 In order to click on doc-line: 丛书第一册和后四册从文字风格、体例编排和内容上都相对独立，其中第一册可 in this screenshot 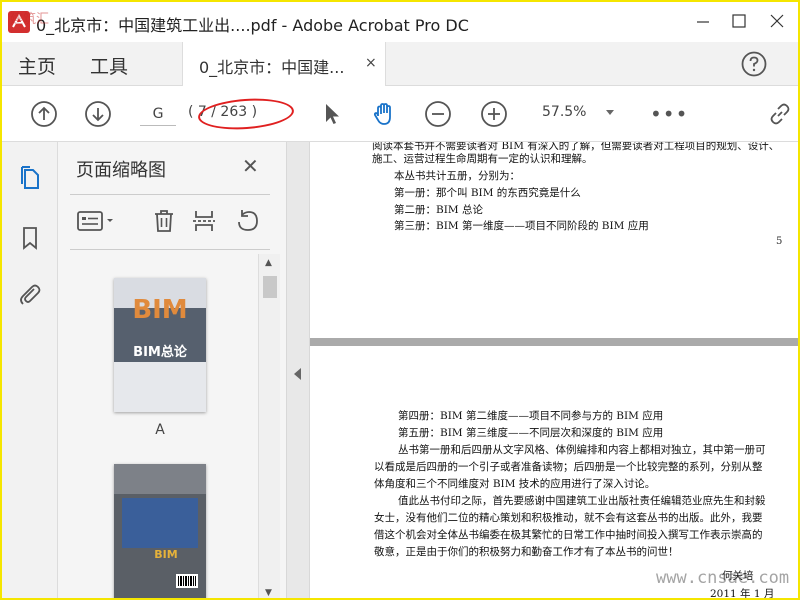, I will do `click(582, 450)`.